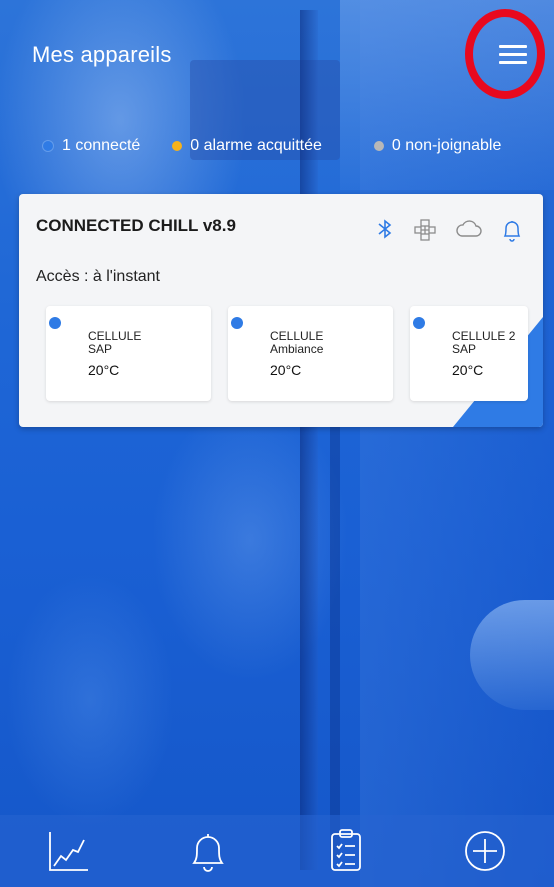 Image resolution: width=554 pixels, height=887 pixels. Describe the element at coordinates (449, 230) in the screenshot. I see `device-status-icons` at that location.